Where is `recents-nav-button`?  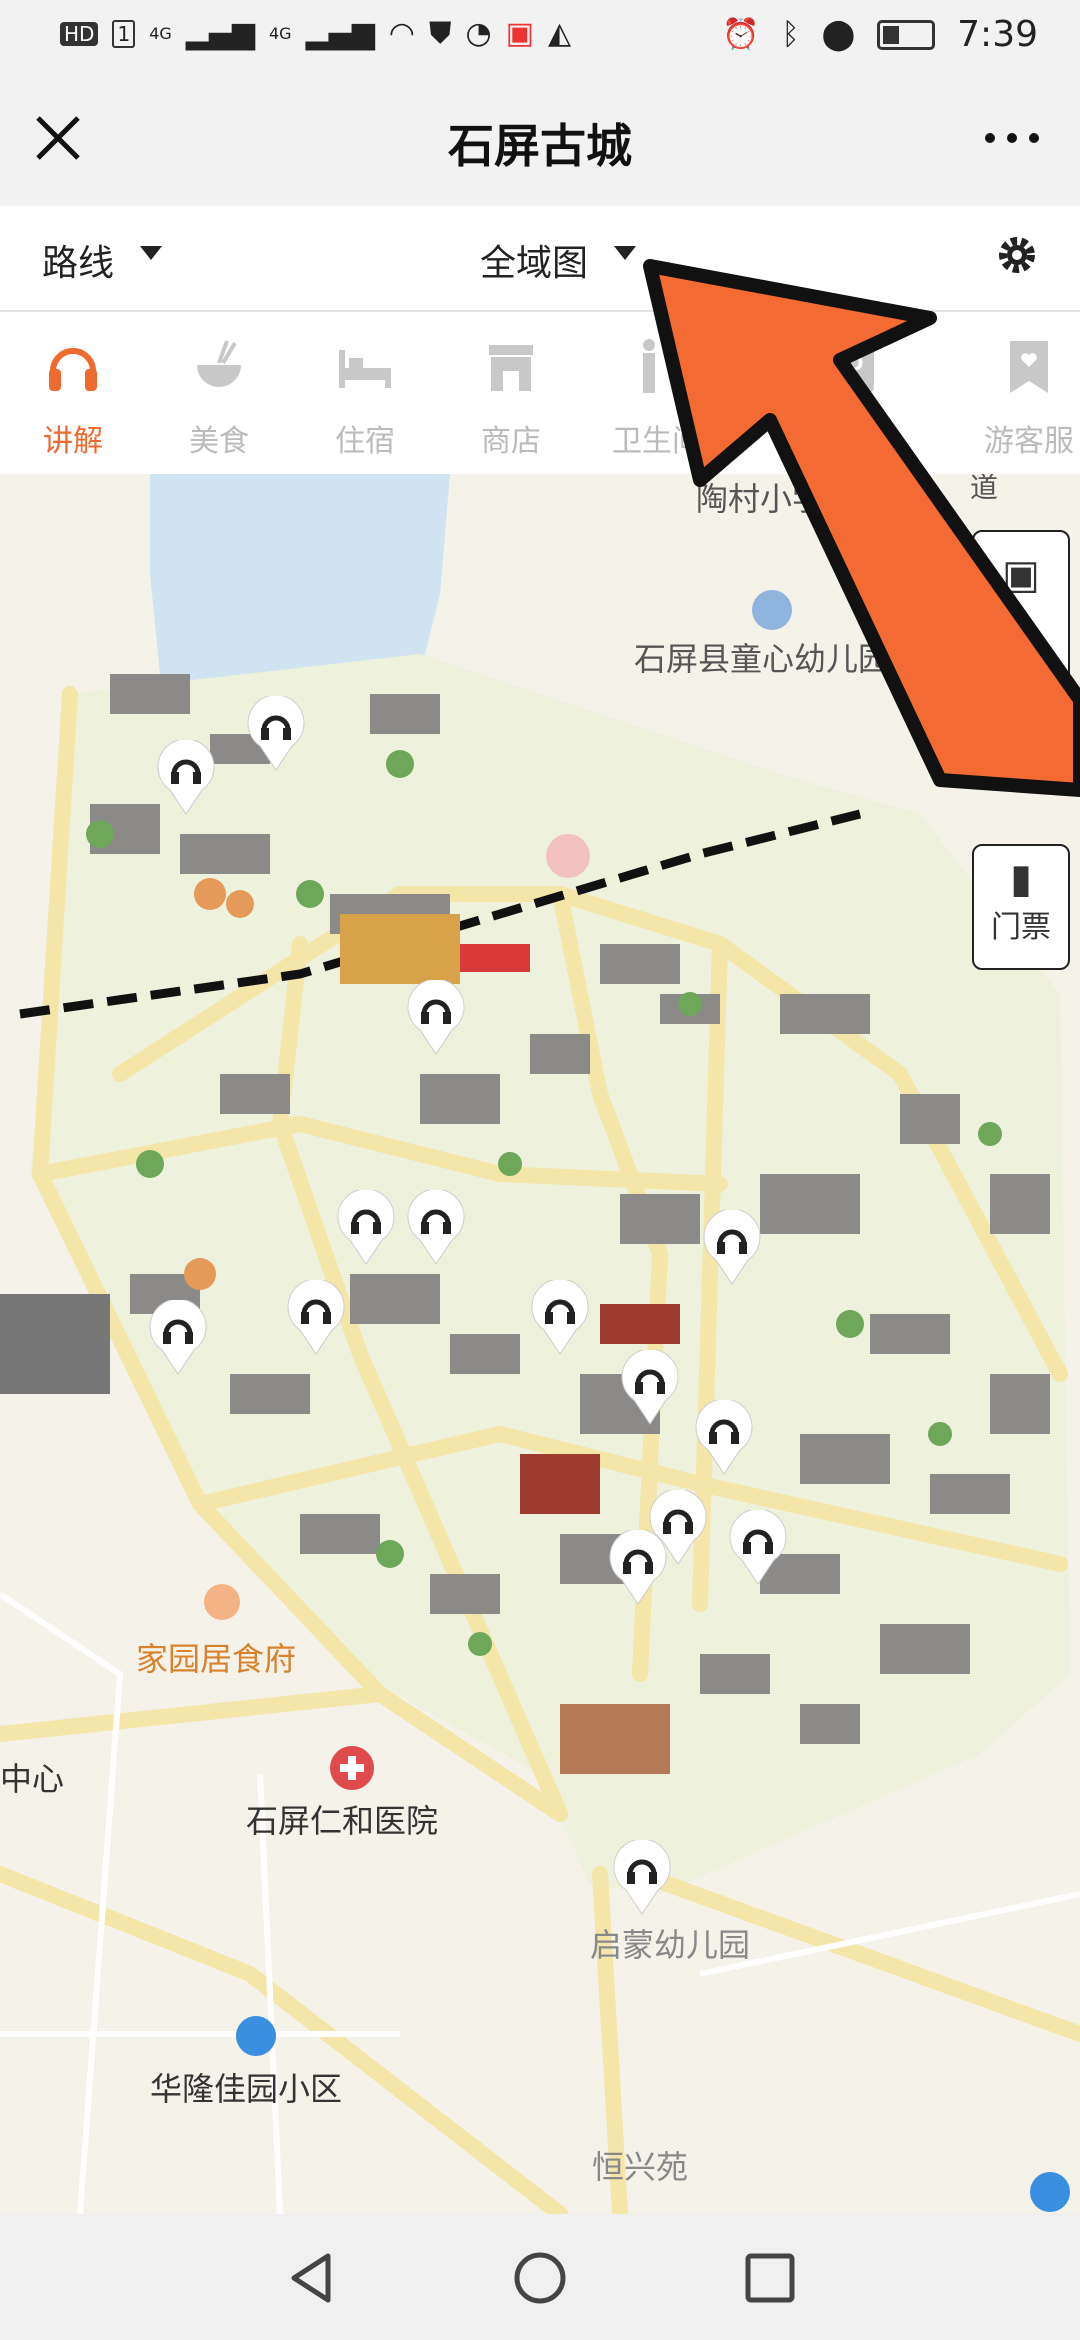 recents-nav-button is located at coordinates (770, 2278).